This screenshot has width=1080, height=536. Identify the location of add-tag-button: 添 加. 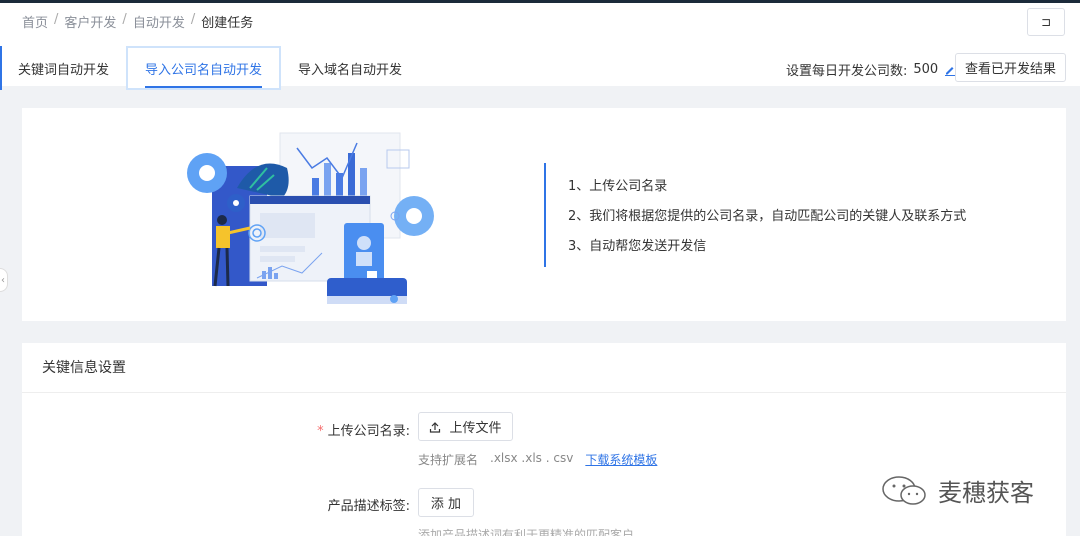
(446, 502).